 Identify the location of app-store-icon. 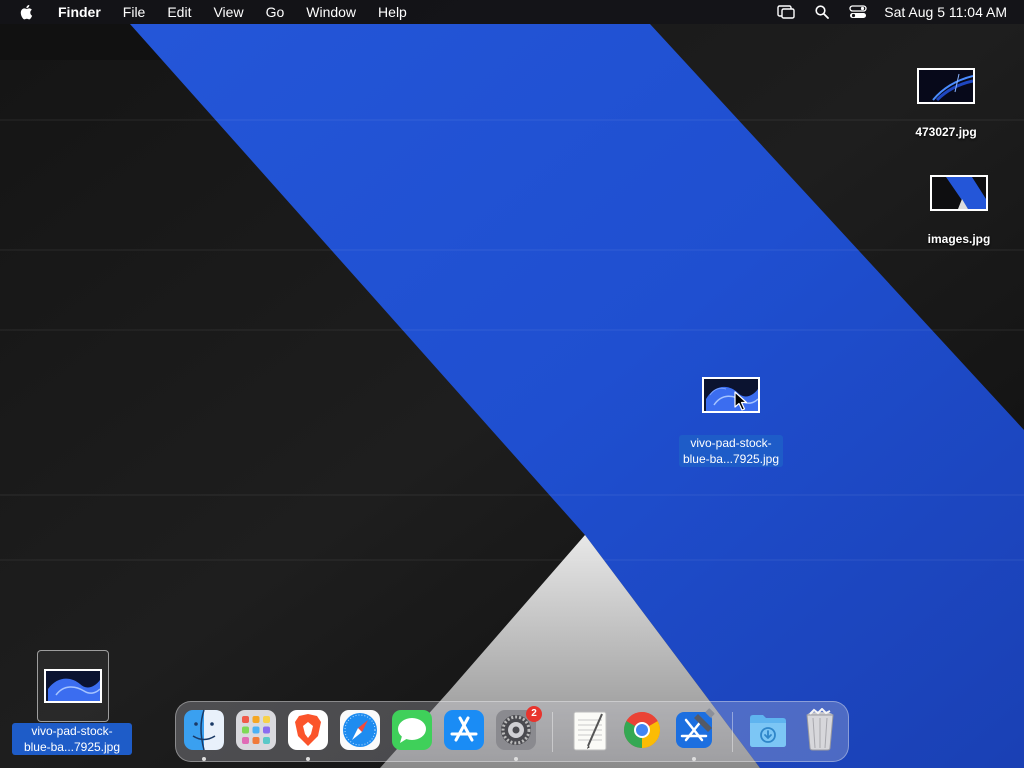
(464, 730).